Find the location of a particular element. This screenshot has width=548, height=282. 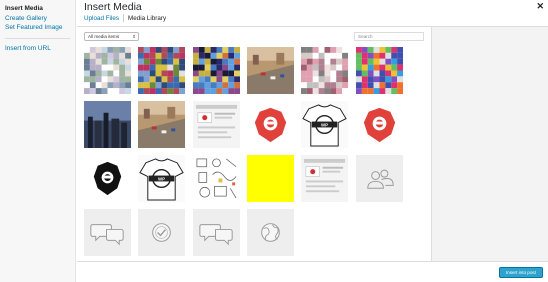

select-arrows-icon: ⇕ is located at coordinates (134, 36).